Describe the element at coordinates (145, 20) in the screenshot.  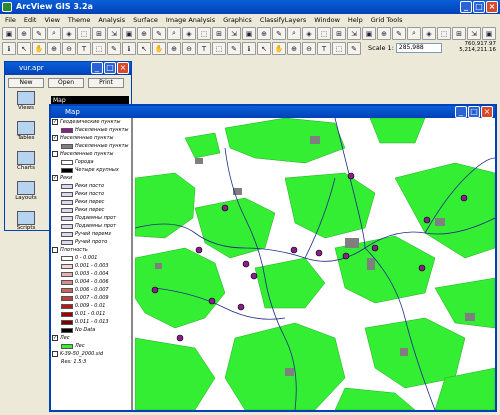
I see `menu-surface: Surface` at that location.